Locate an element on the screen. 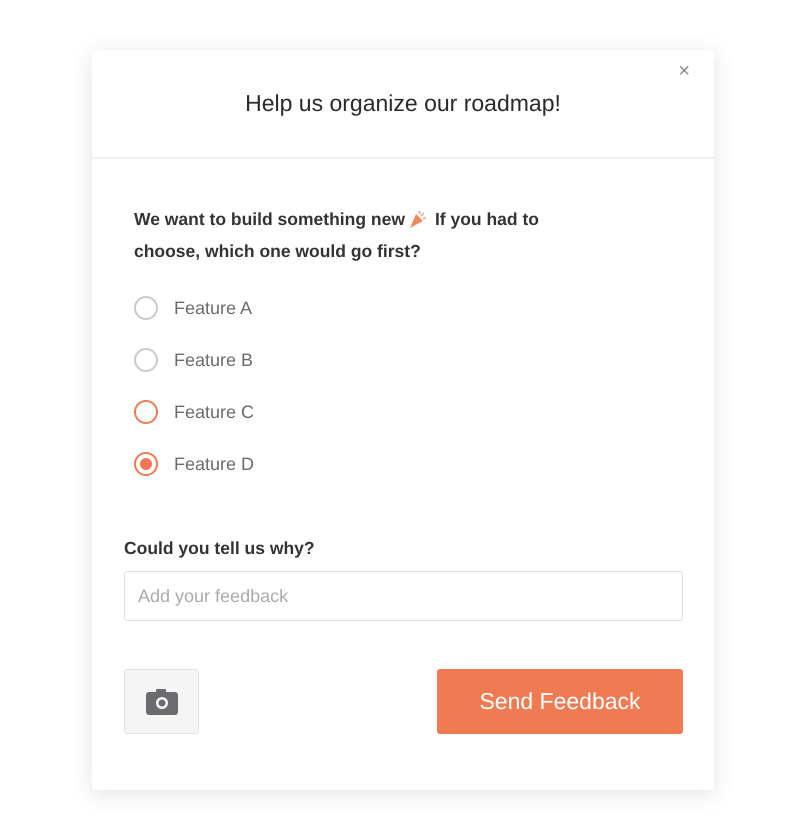  camera-icon is located at coordinates (162, 701).